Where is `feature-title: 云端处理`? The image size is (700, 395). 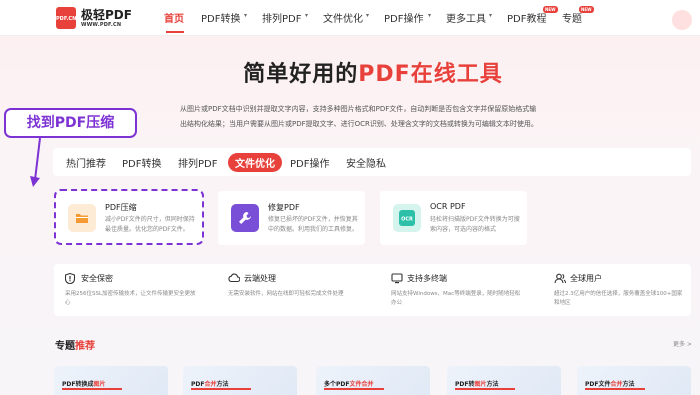 feature-title: 云端处理 is located at coordinates (260, 278).